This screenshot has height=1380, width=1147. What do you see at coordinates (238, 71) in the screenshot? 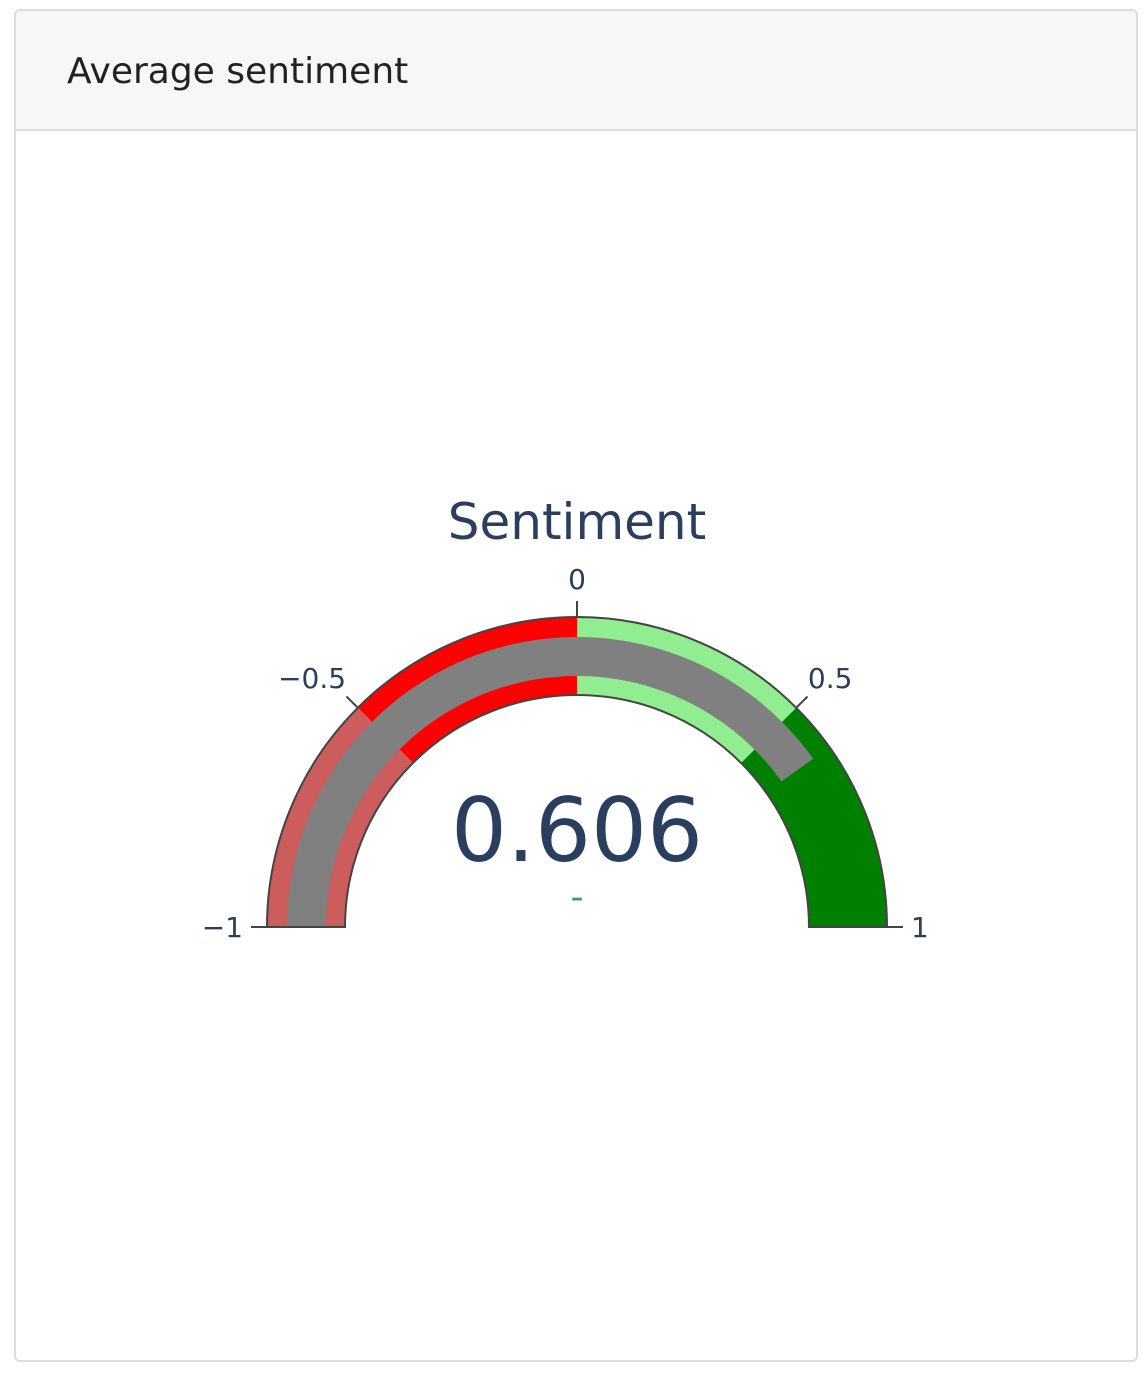
I see `card-title: Average sentiment` at bounding box center [238, 71].